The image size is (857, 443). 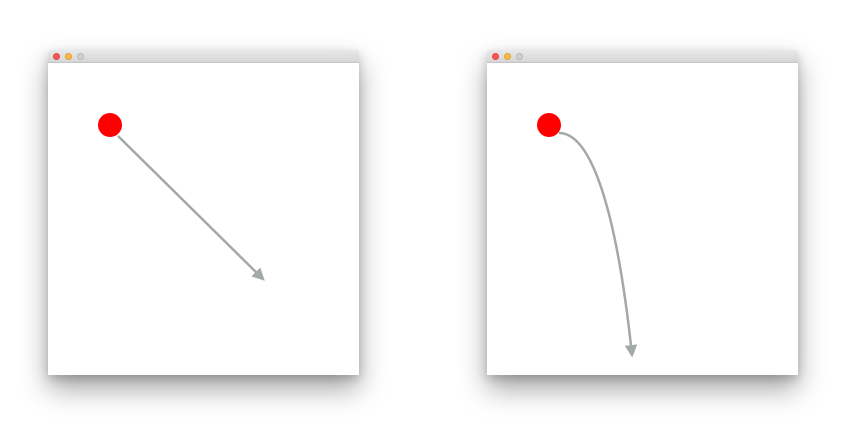 What do you see at coordinates (191, 208) in the screenshot?
I see `straight-arrow` at bounding box center [191, 208].